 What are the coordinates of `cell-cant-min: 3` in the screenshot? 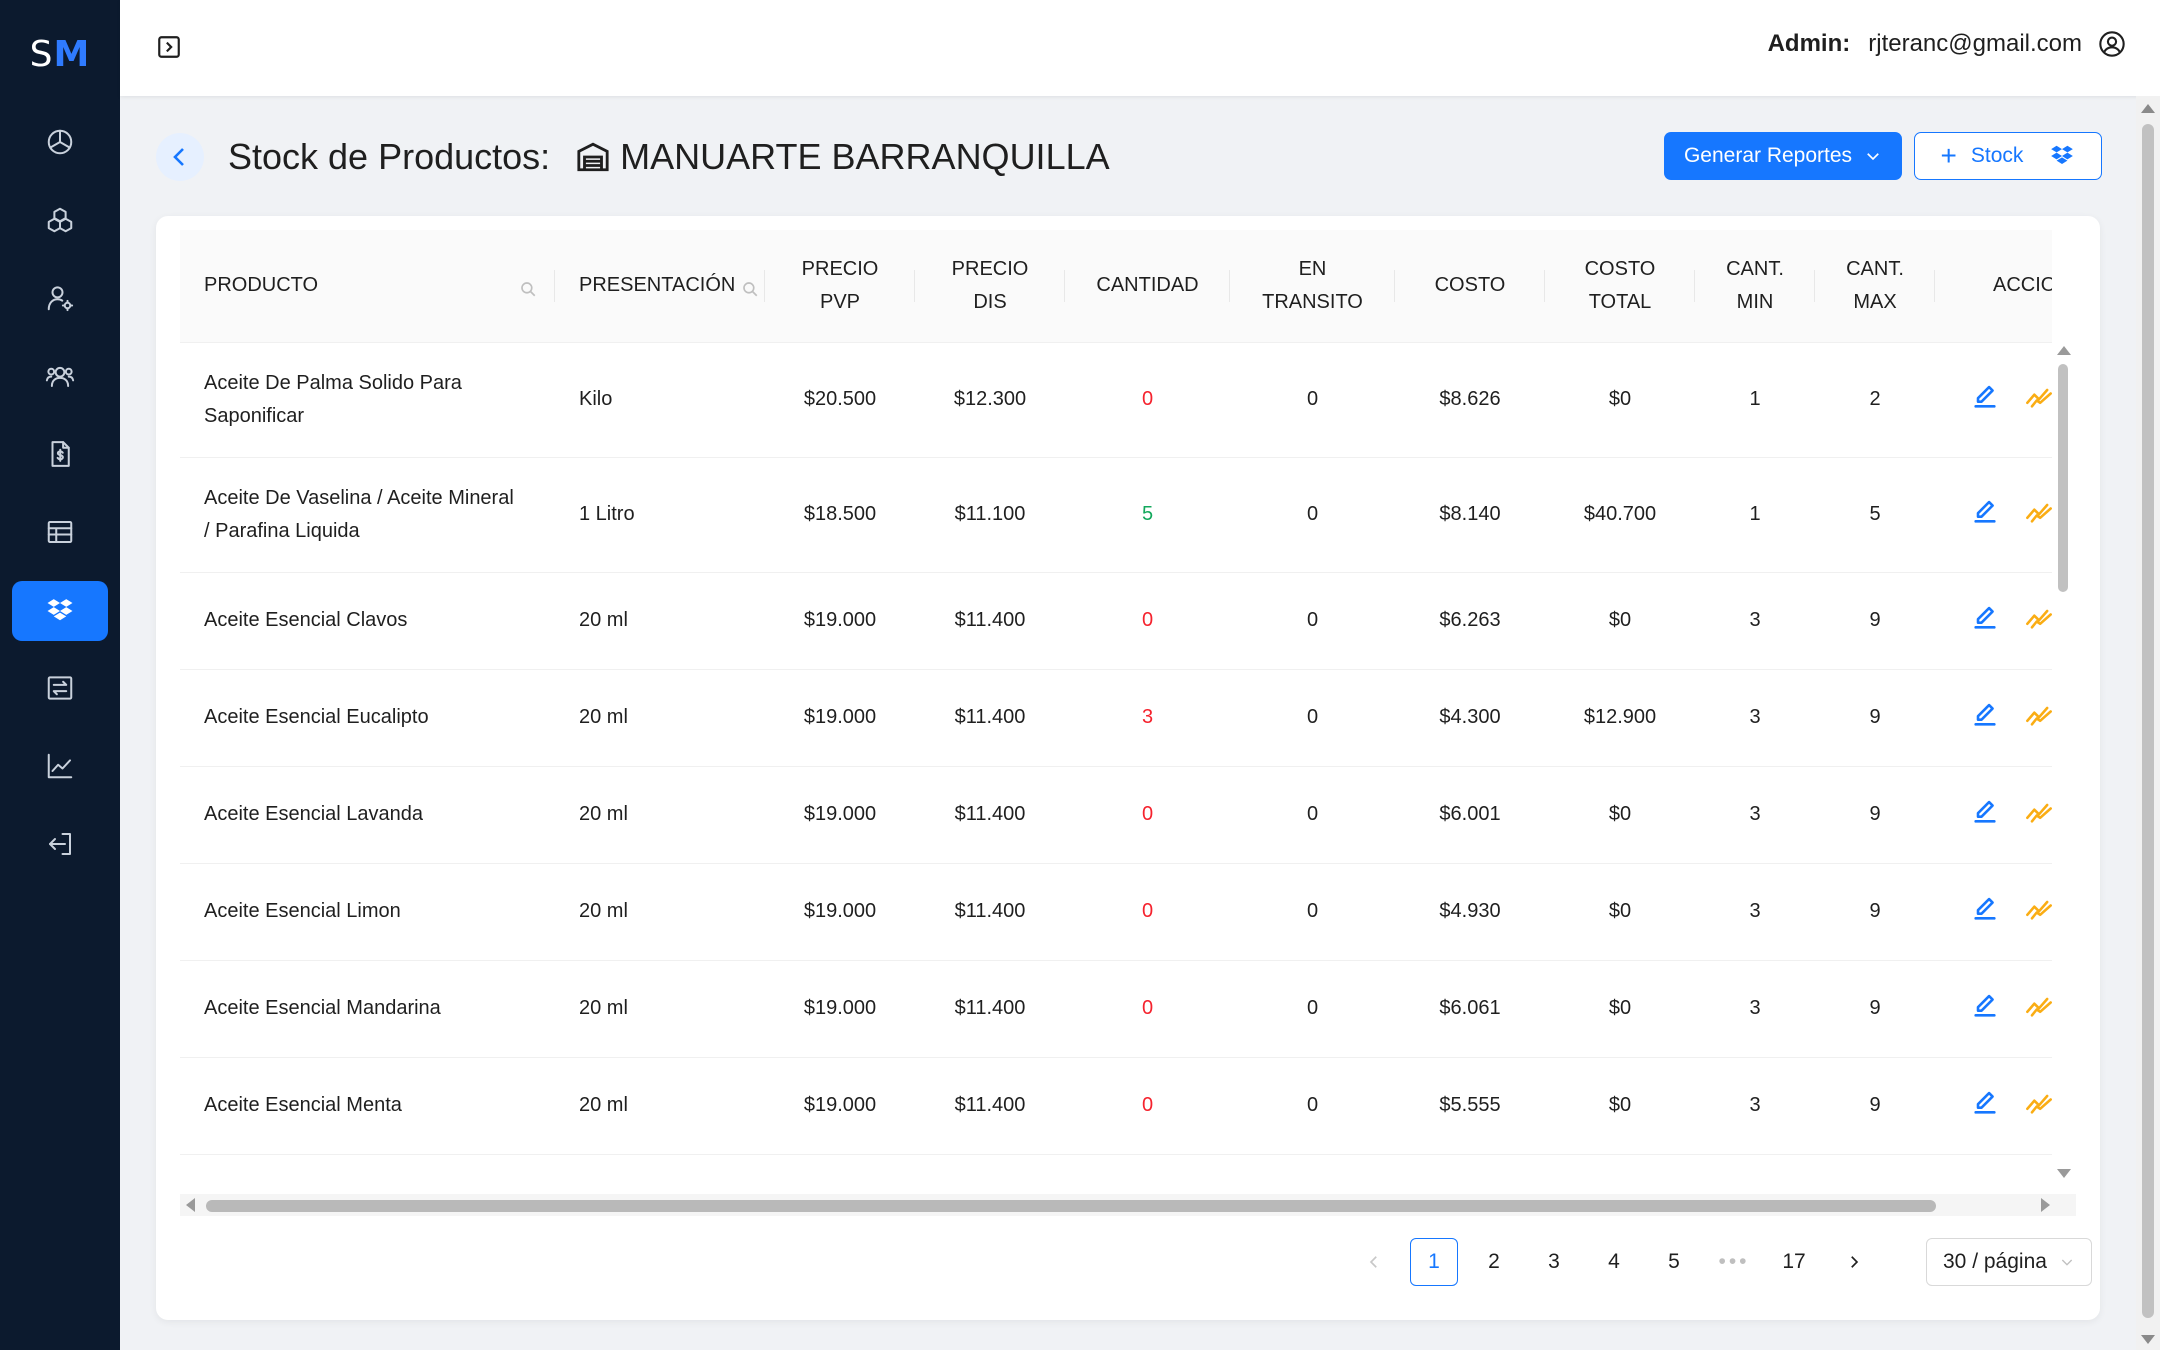 It's located at (1755, 1106).